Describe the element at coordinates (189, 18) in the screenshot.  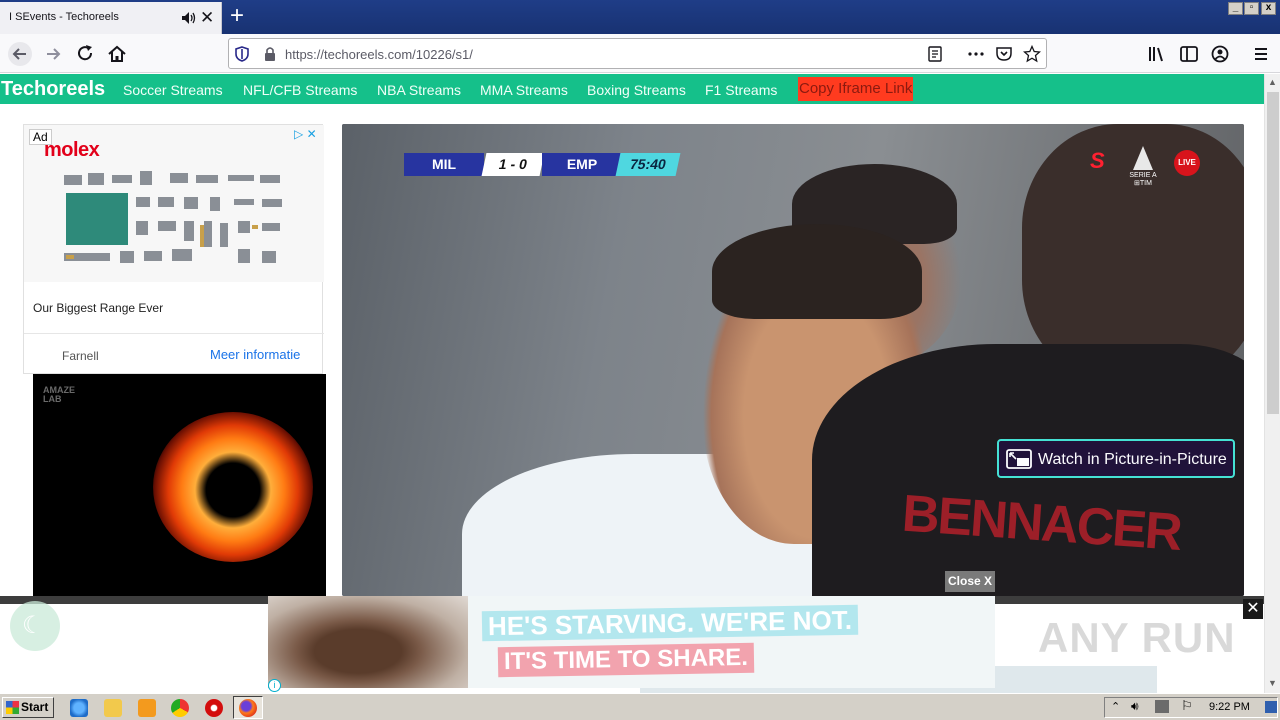
I see `speaker-icon` at that location.